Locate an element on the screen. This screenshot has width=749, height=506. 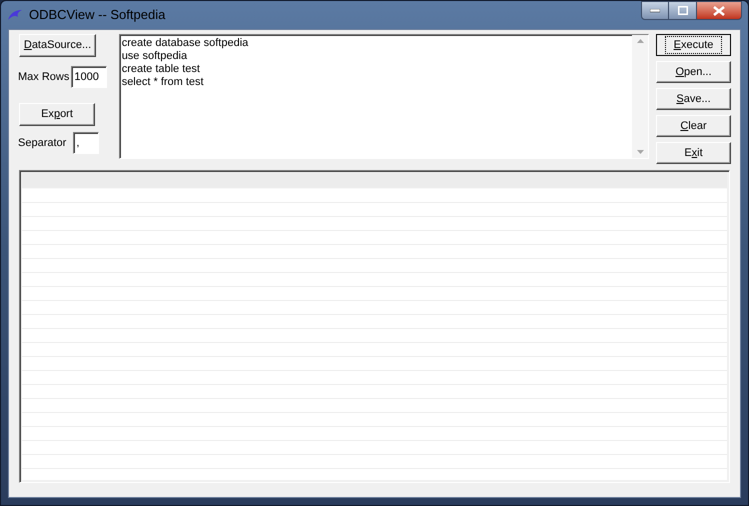
query-line: create table test is located at coordinates (161, 69).